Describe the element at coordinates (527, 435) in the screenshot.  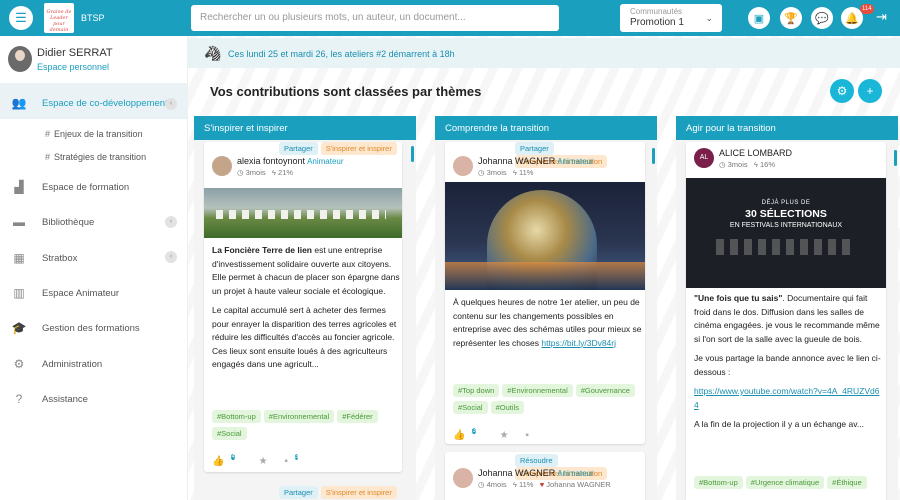
I see `comment-icon: ▪` at that location.